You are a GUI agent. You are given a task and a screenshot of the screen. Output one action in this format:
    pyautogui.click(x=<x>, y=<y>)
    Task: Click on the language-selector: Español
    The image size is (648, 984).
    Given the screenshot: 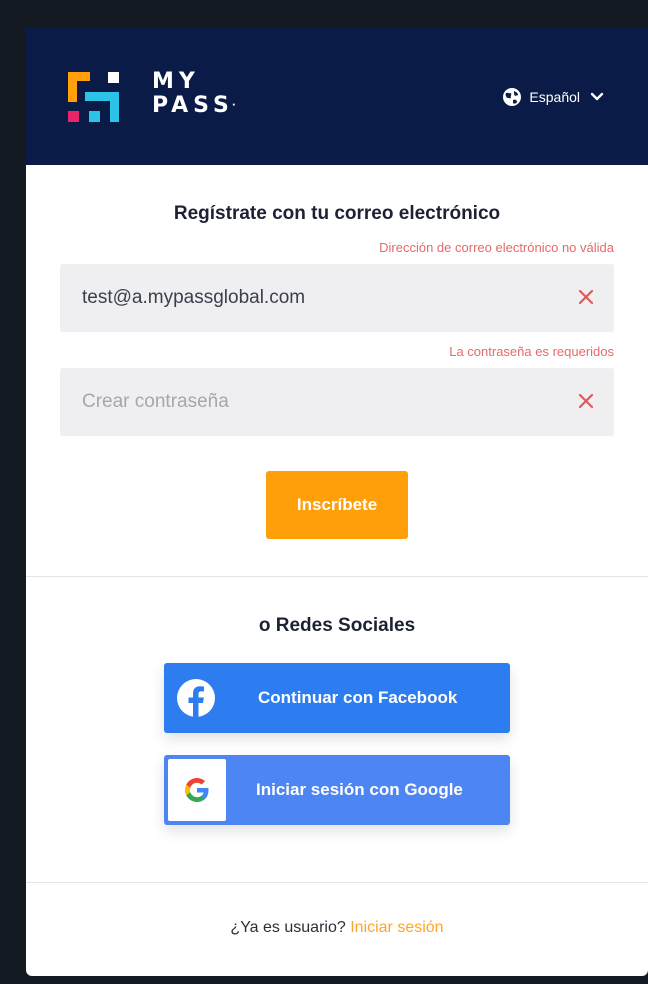 What is the action you would take?
    pyautogui.click(x=553, y=97)
    